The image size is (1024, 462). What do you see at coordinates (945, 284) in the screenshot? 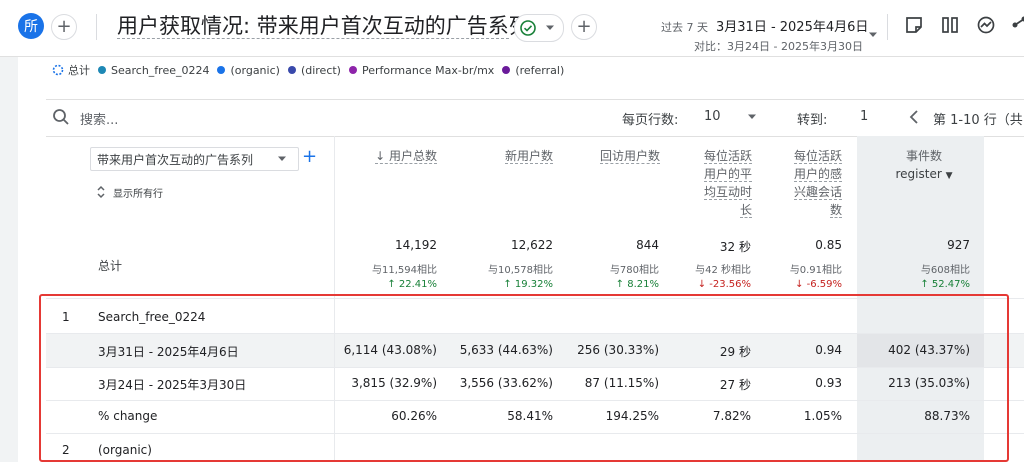
I see `total-change: ↑ 52.47%` at bounding box center [945, 284].